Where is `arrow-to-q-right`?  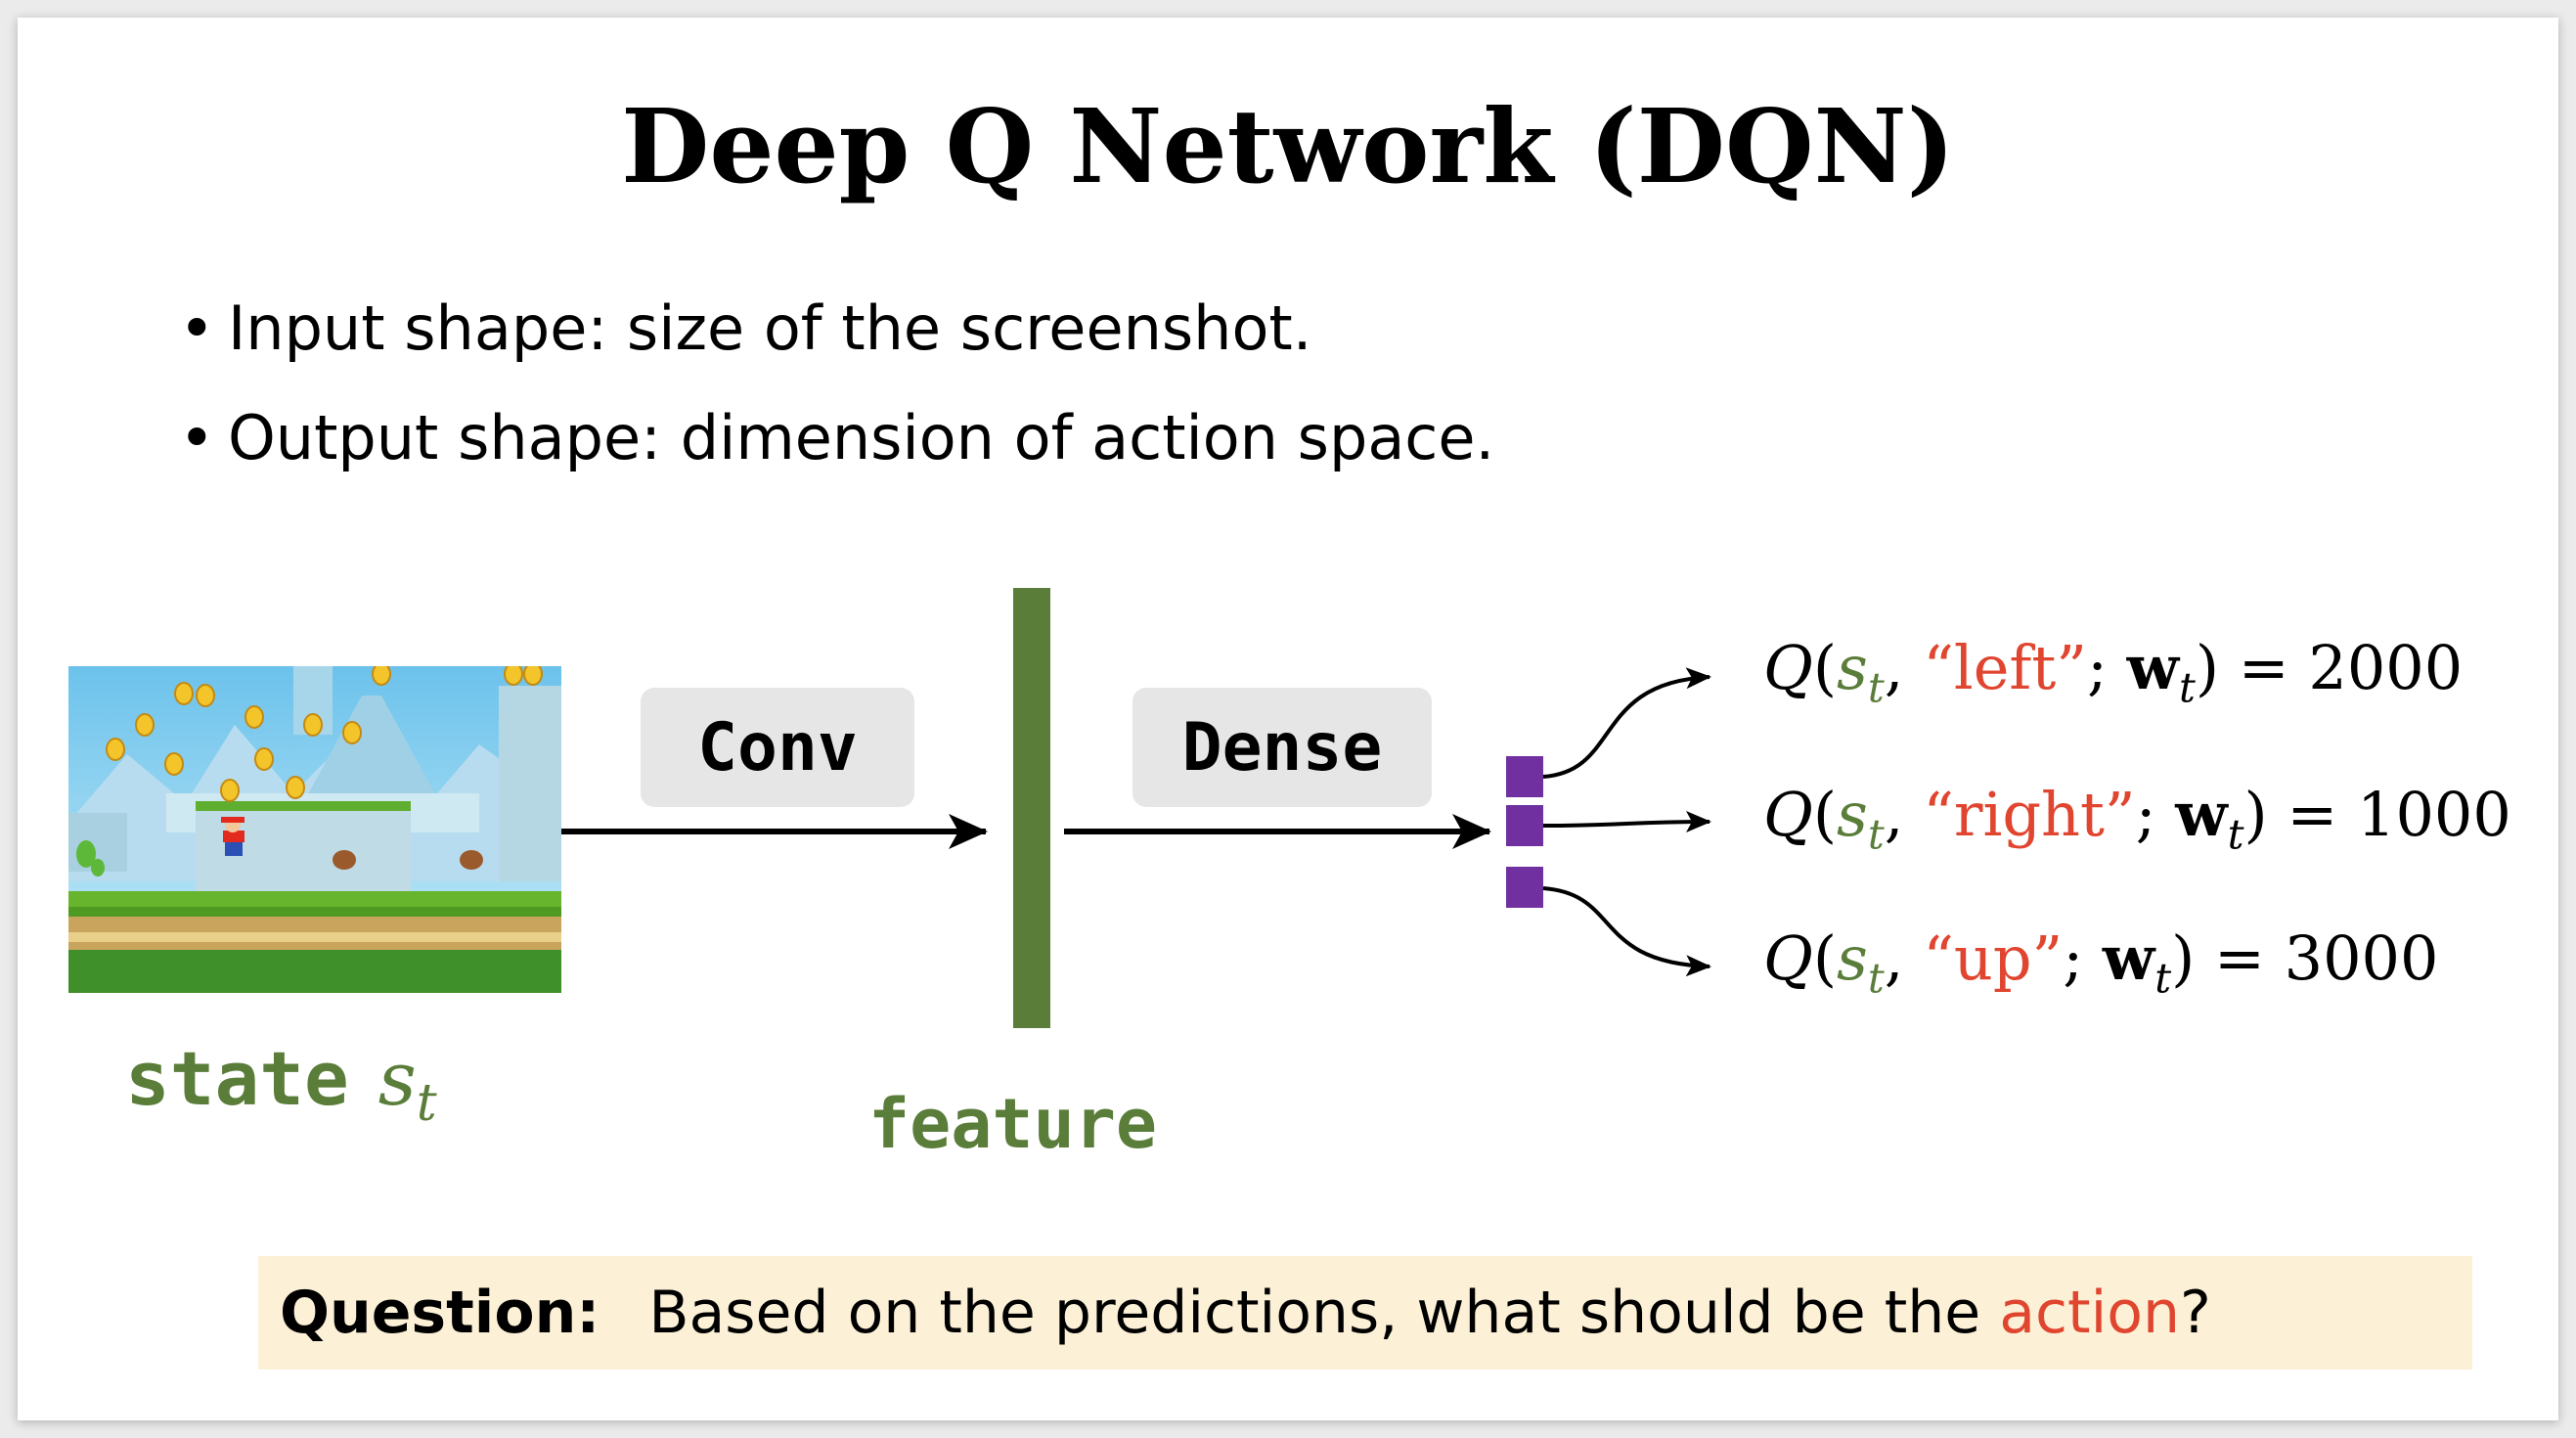 arrow-to-q-right is located at coordinates (1626, 822).